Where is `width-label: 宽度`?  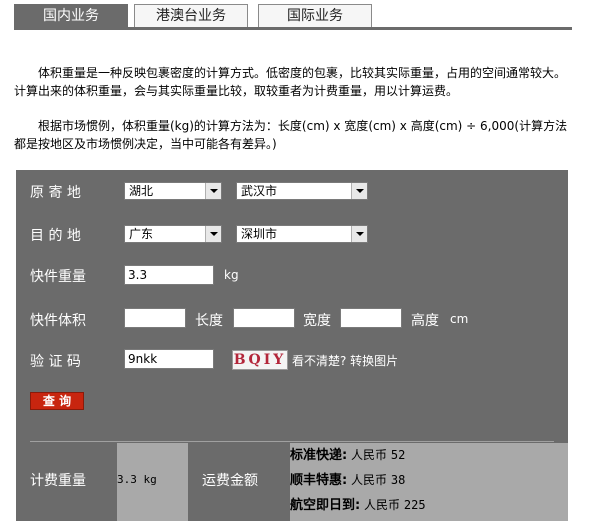
width-label: 宽度 is located at coordinates (317, 321).